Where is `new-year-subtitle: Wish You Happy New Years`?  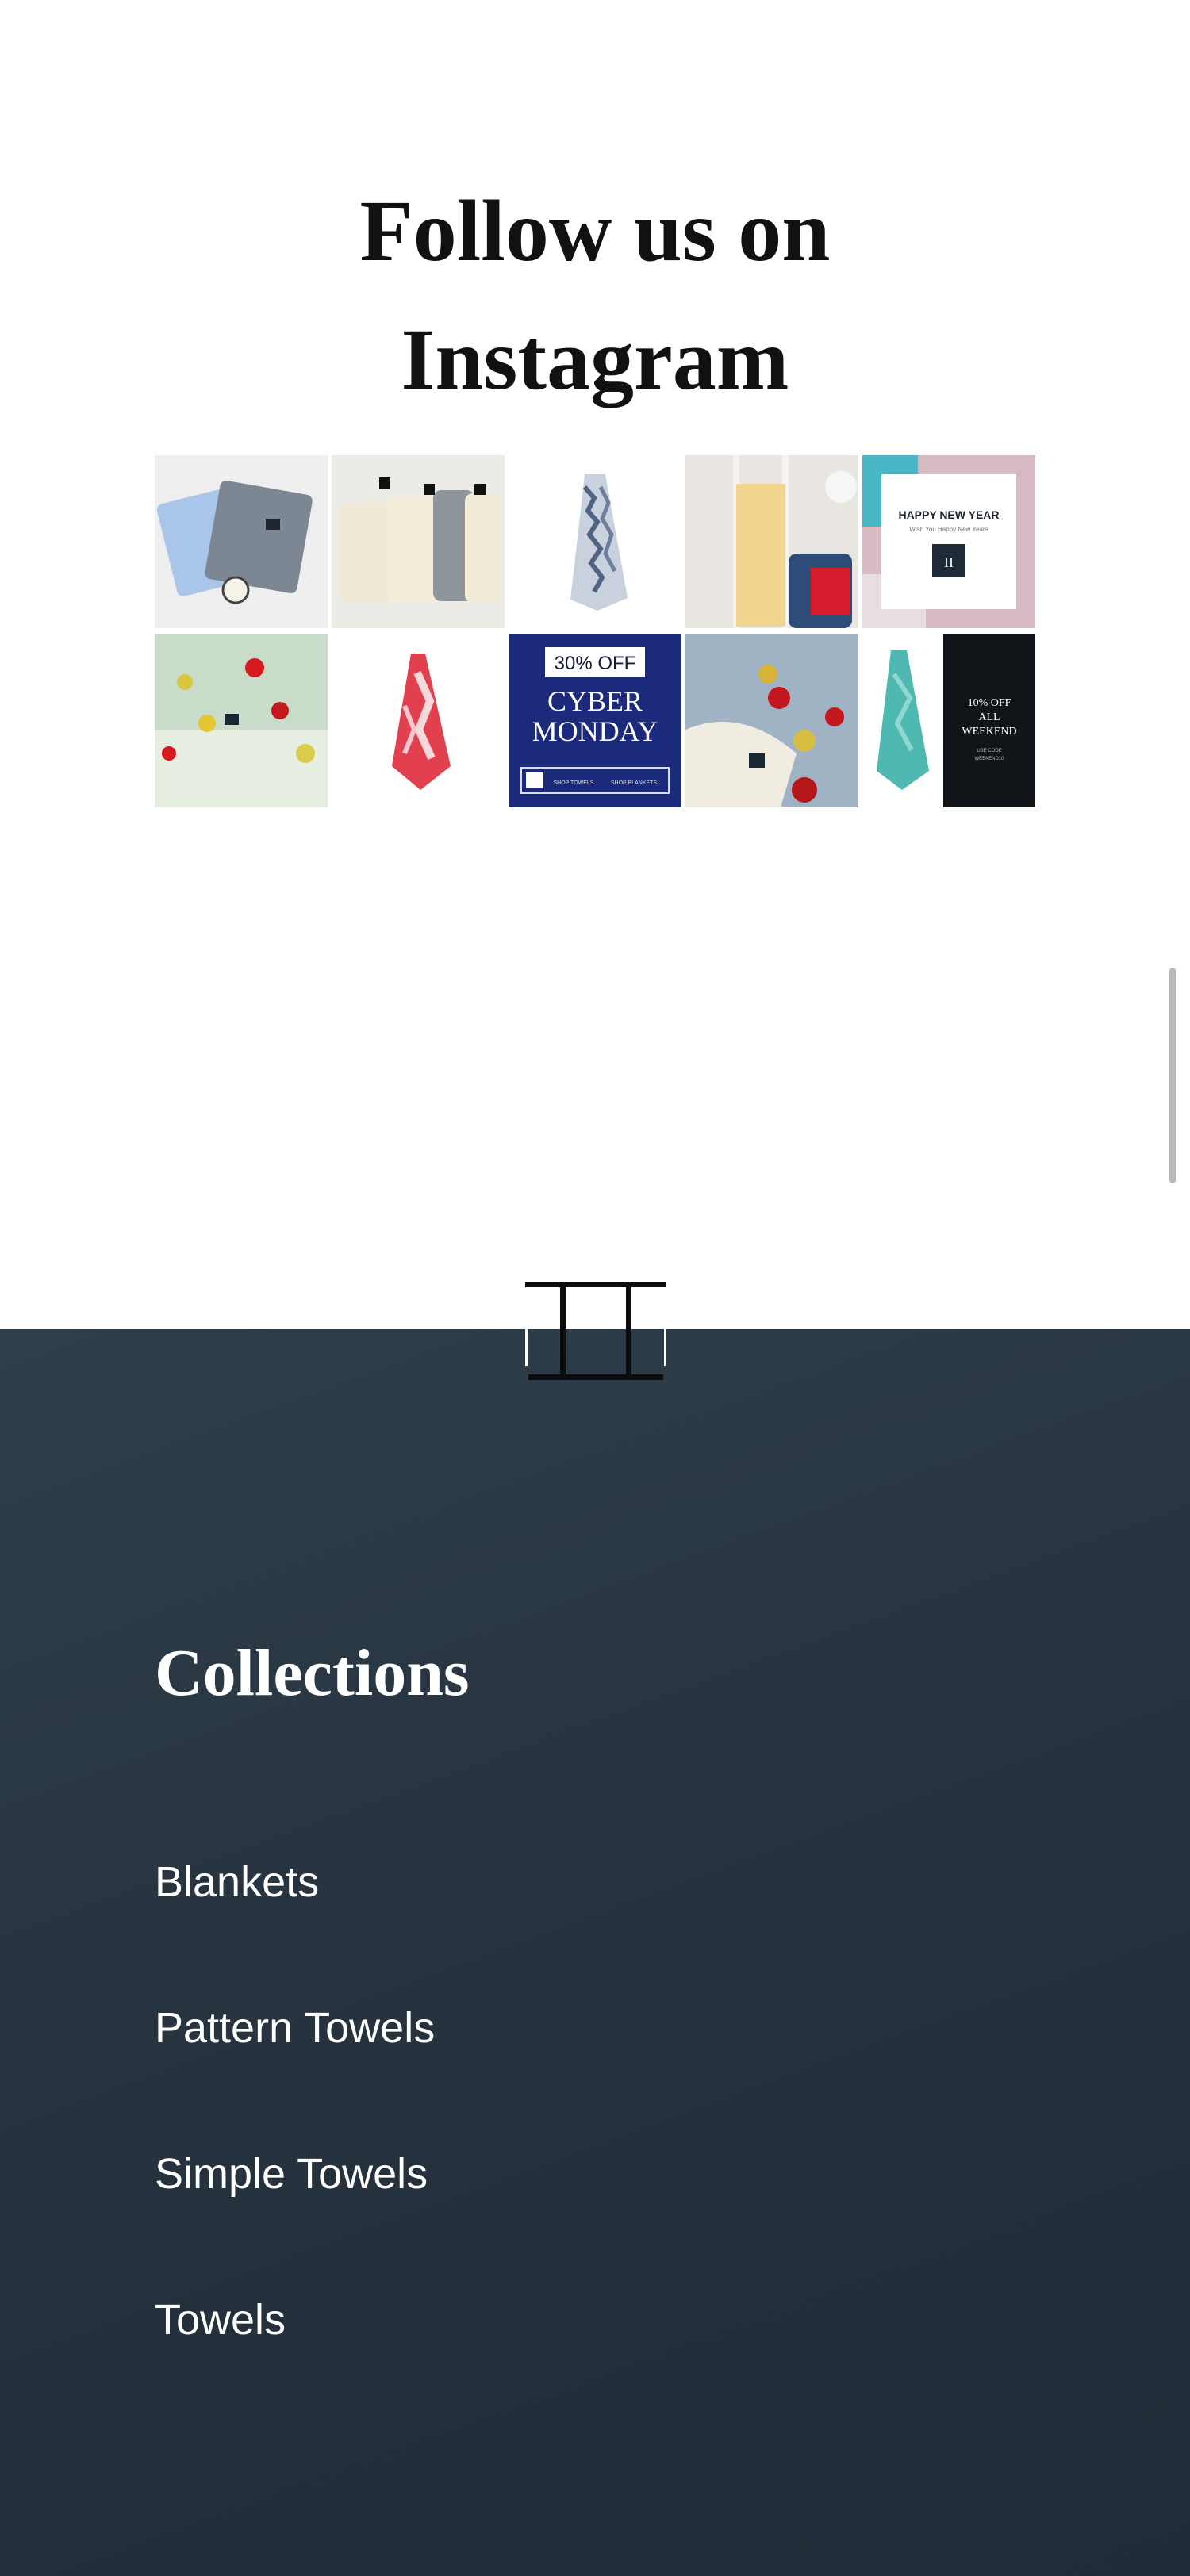 new-year-subtitle: Wish You Happy New Years is located at coordinates (948, 530).